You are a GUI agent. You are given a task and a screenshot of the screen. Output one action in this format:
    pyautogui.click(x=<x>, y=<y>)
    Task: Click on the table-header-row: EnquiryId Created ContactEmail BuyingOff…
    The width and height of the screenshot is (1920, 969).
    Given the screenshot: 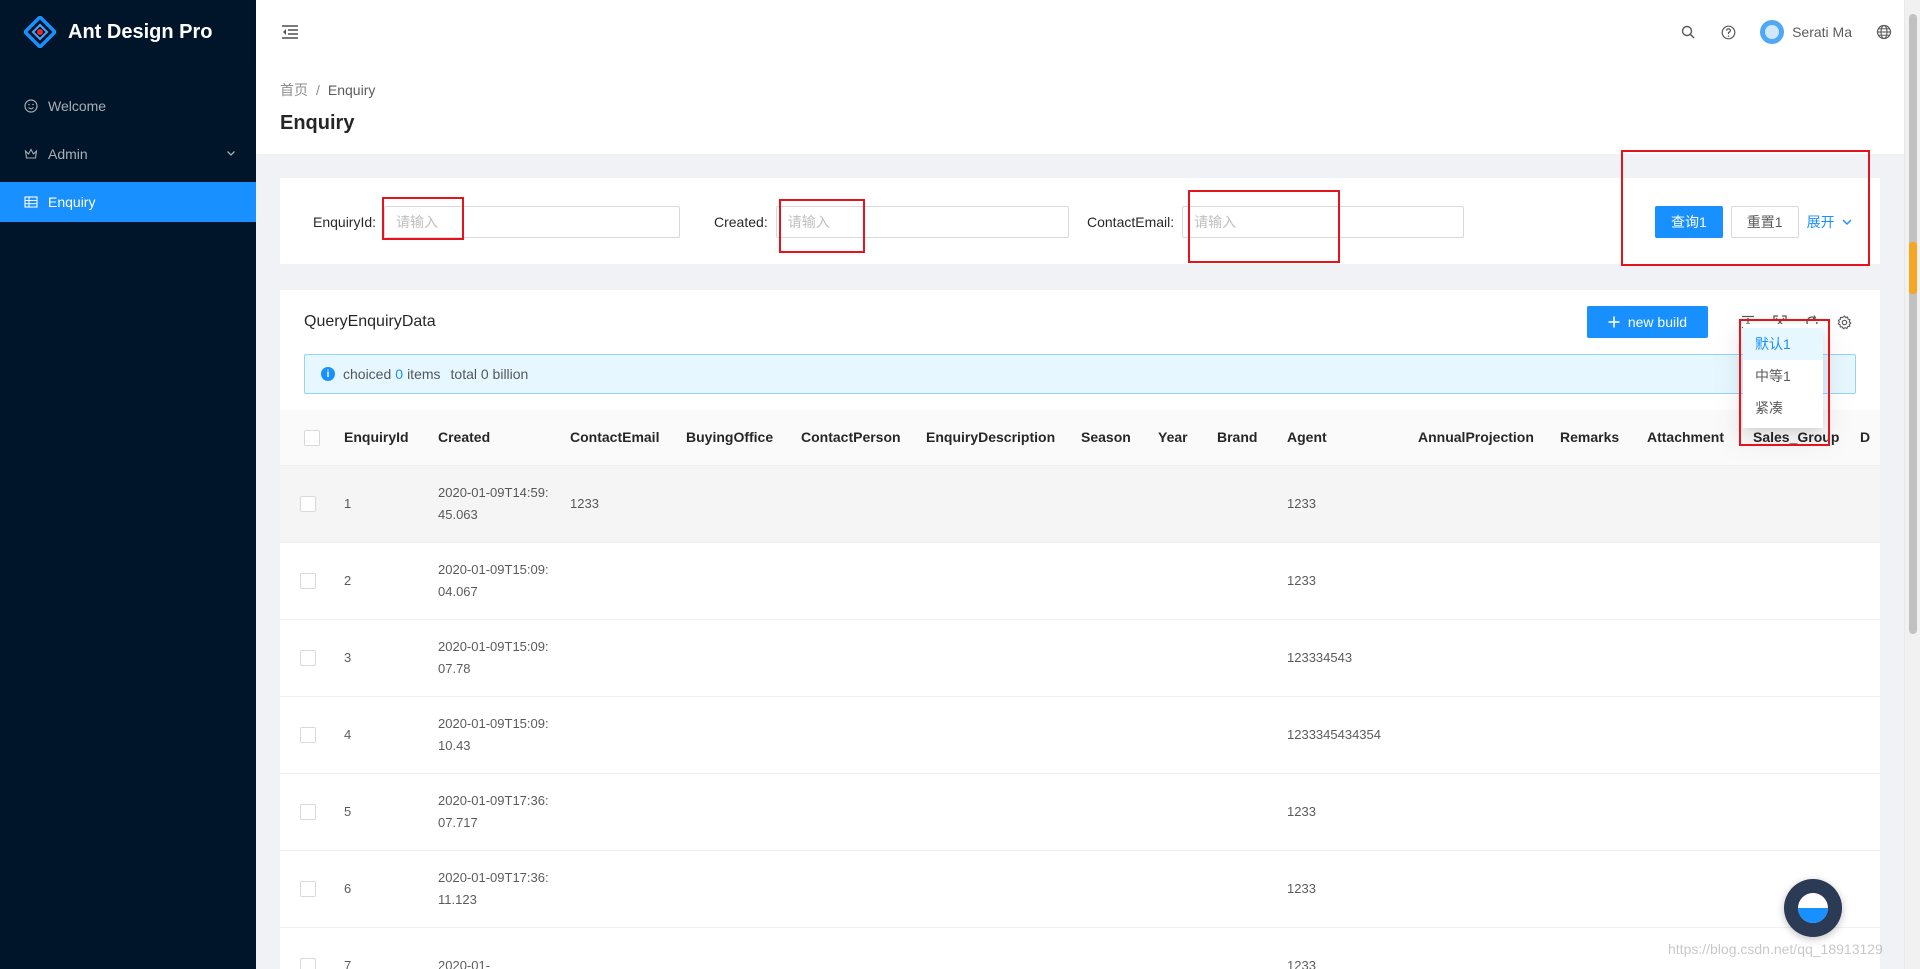 What is the action you would take?
    pyautogui.click(x=1080, y=438)
    